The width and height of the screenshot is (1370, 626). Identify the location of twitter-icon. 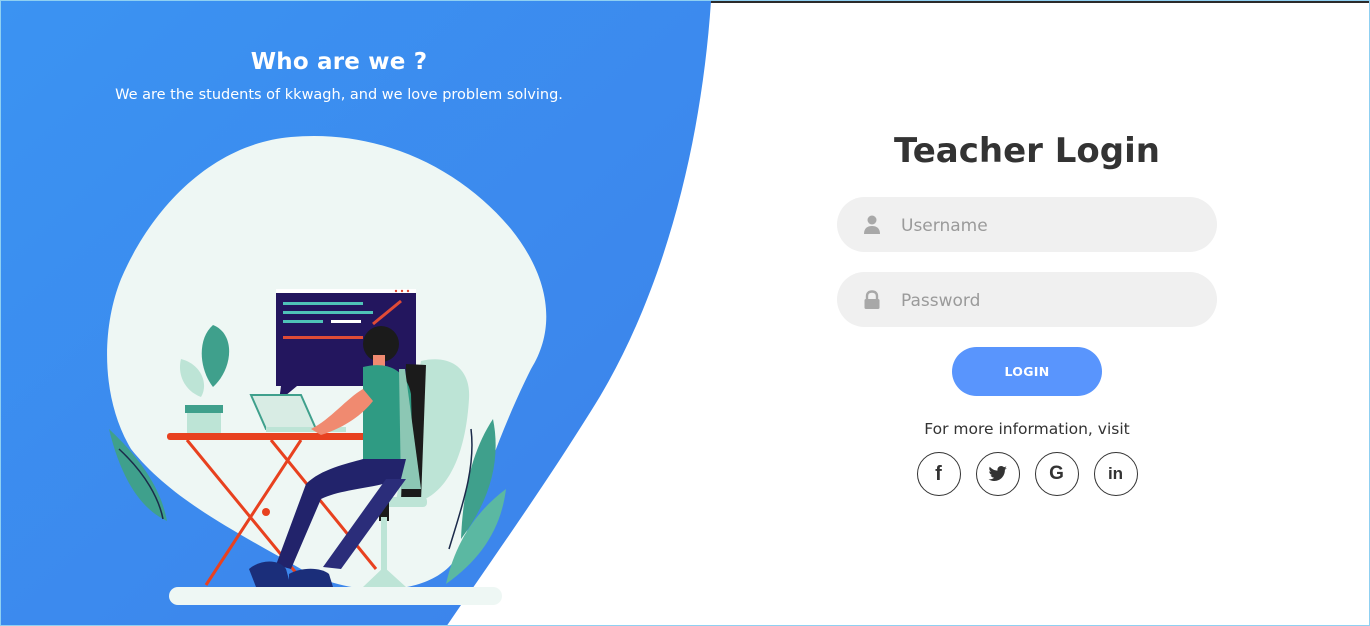
(997, 473).